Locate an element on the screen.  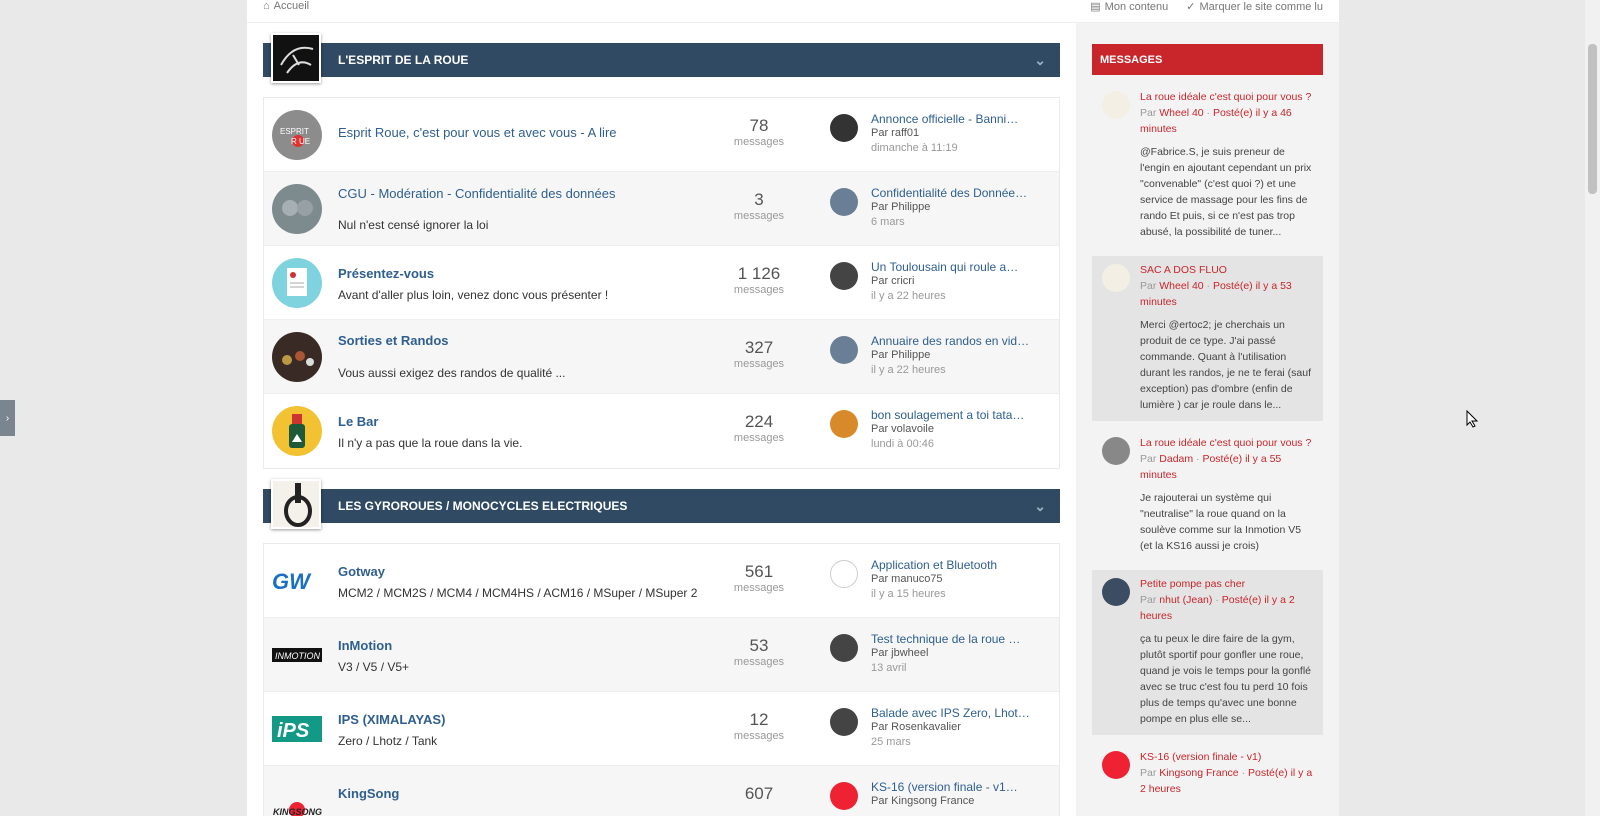
last-post-title: Application et Bluetooth is located at coordinates (963, 565).